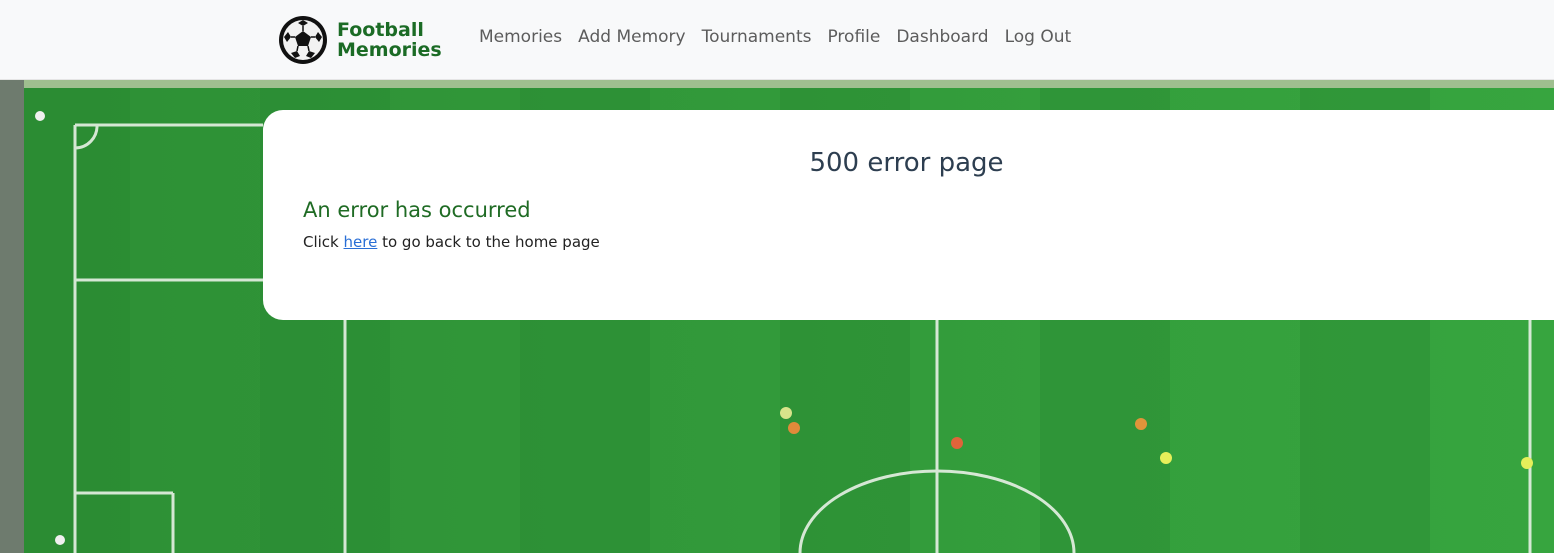 This screenshot has width=1554, height=553. Describe the element at coordinates (389, 50) in the screenshot. I see `brand-line-2: Memories` at that location.